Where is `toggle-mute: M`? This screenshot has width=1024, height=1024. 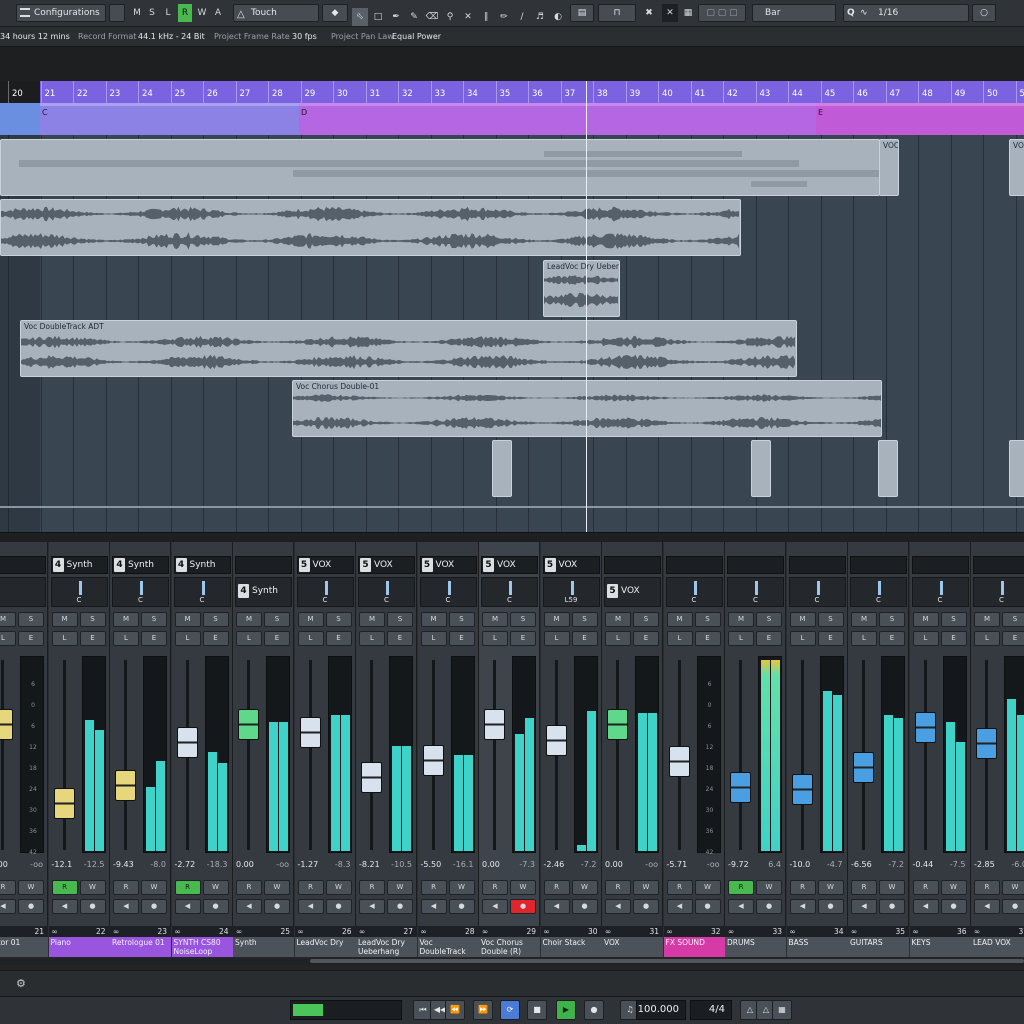
toggle-mute: M is located at coordinates (137, 13).